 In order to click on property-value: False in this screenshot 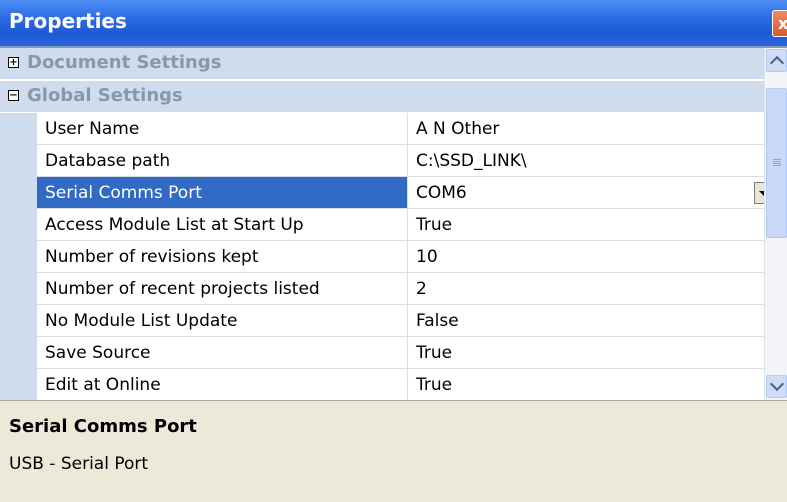, I will do `click(437, 321)`.